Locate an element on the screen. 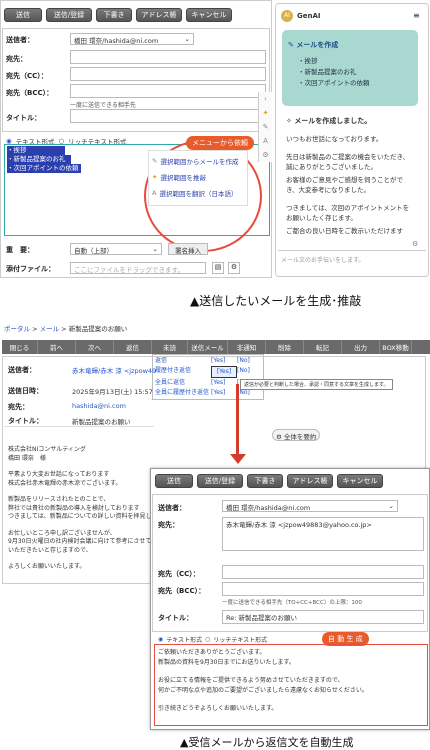 The width and height of the screenshot is (430, 750). radio-rich: ○ is located at coordinates (207, 639).